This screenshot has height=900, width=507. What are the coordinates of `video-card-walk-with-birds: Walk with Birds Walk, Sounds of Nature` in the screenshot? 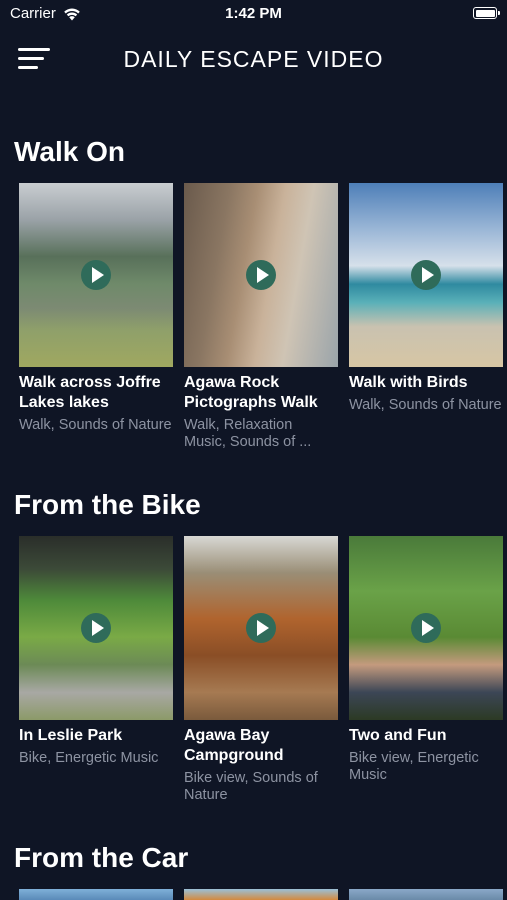 It's located at (426, 298).